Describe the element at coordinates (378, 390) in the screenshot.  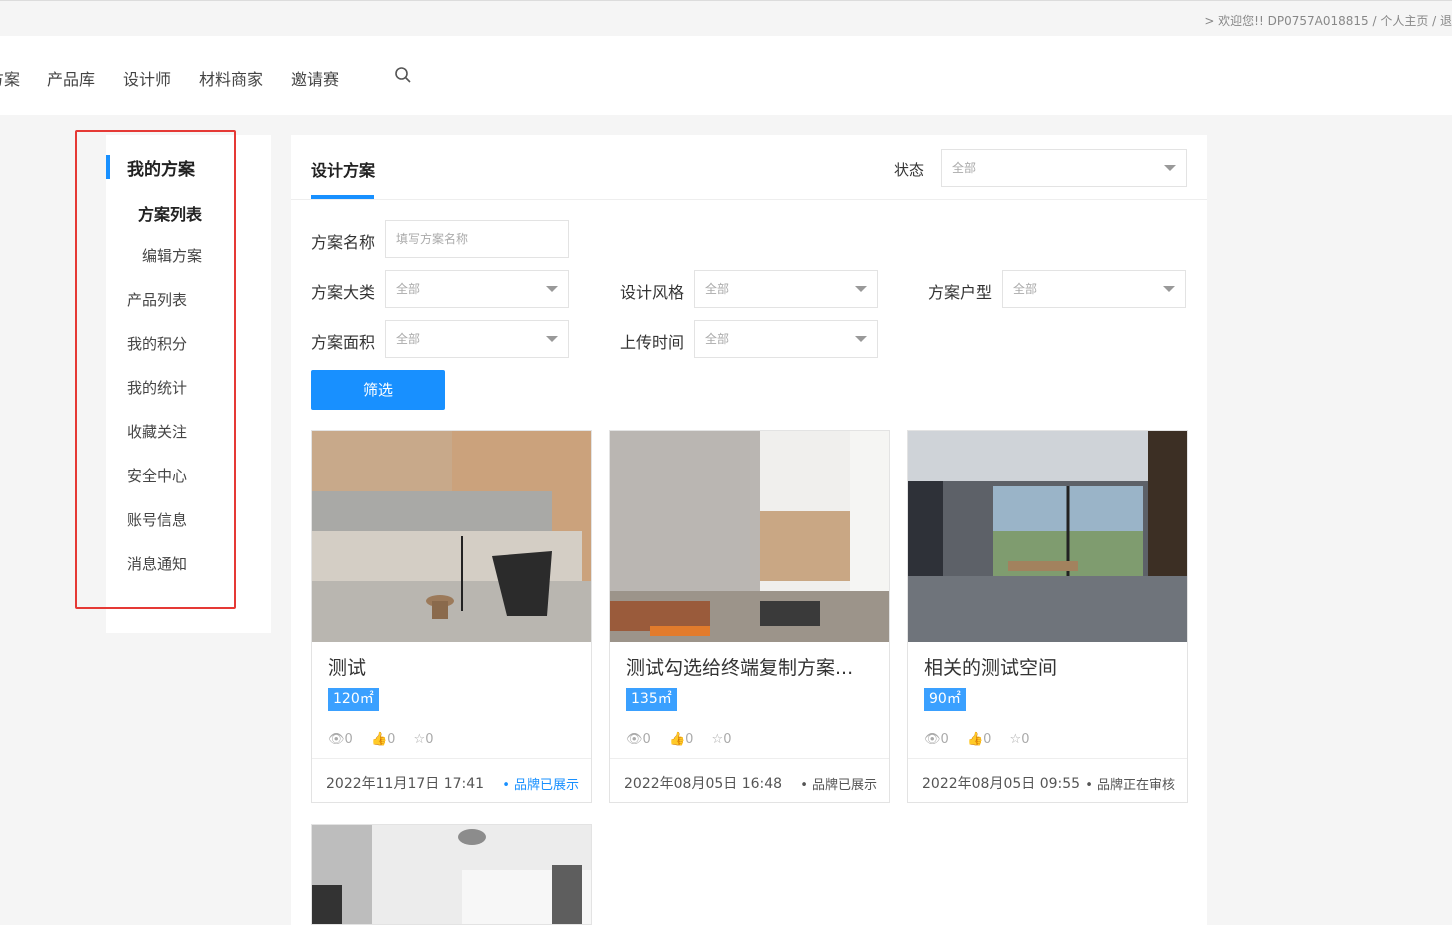
I see `filter-button: 筛选` at that location.